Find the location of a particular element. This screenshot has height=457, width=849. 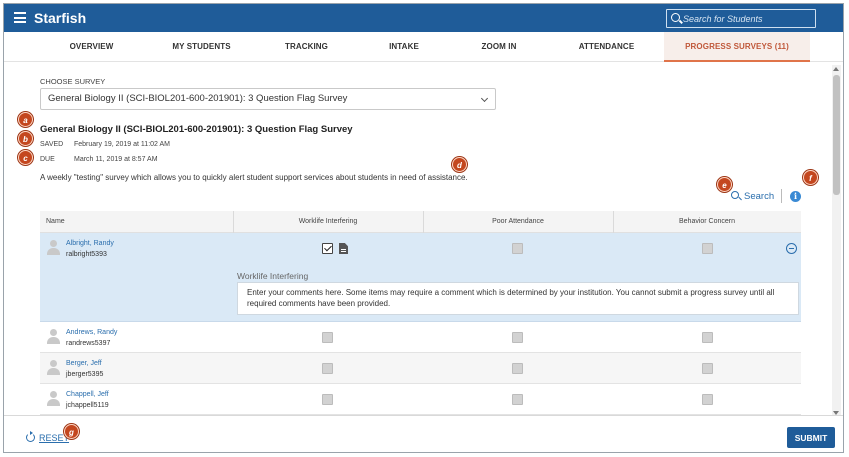

scroll-up-icon is located at coordinates (836, 69).